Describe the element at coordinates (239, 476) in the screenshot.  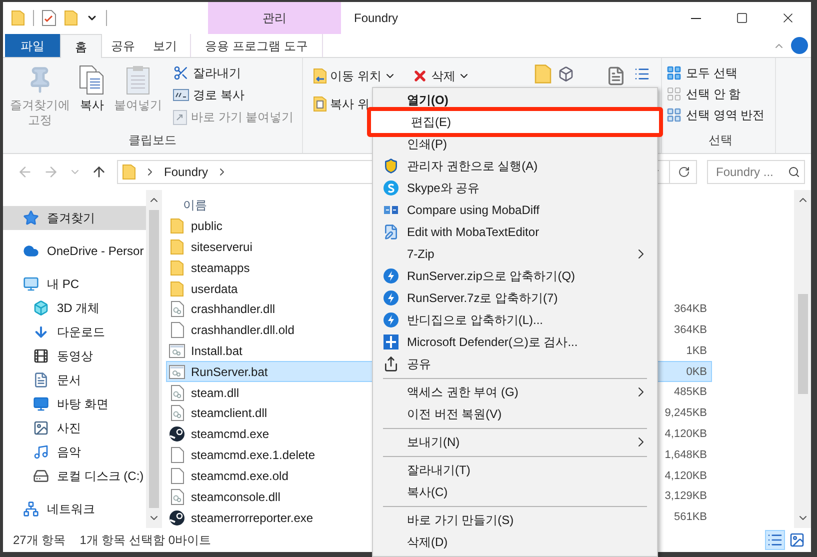
I see `file-name: steamcmd.exe.old` at that location.